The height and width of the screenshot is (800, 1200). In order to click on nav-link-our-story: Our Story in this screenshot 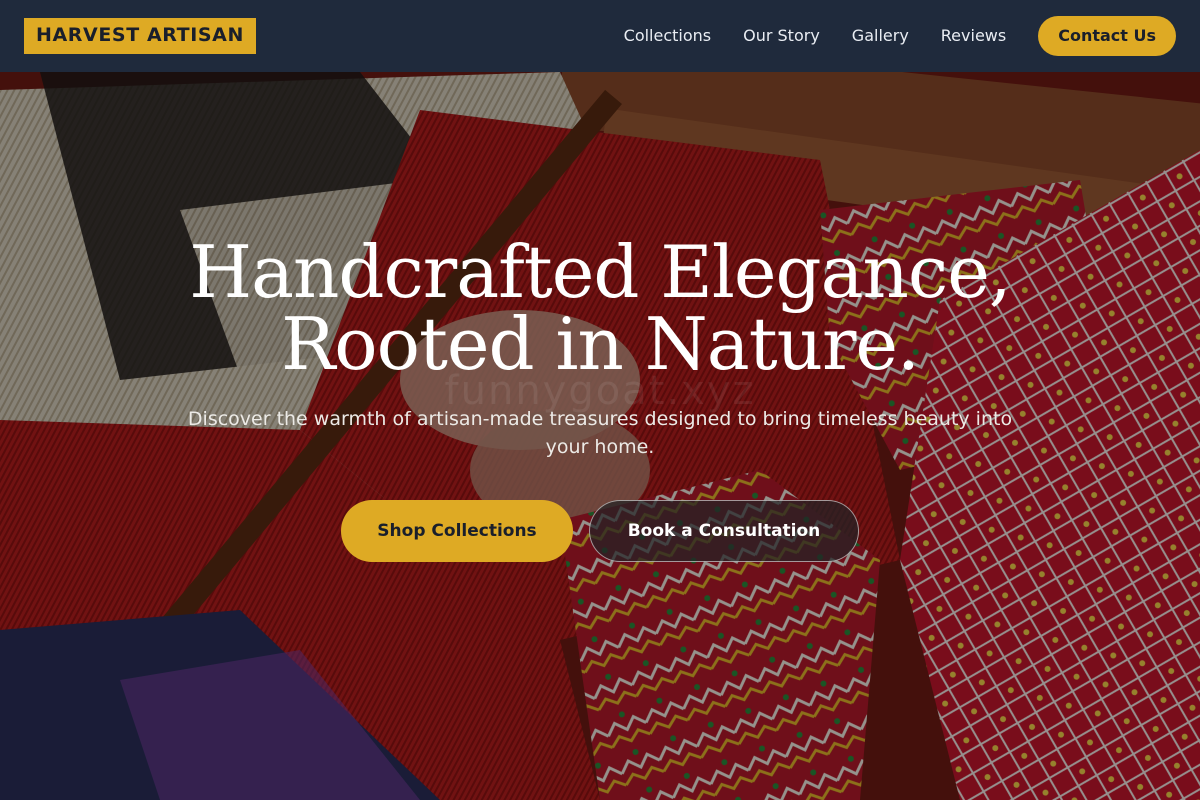, I will do `click(781, 36)`.